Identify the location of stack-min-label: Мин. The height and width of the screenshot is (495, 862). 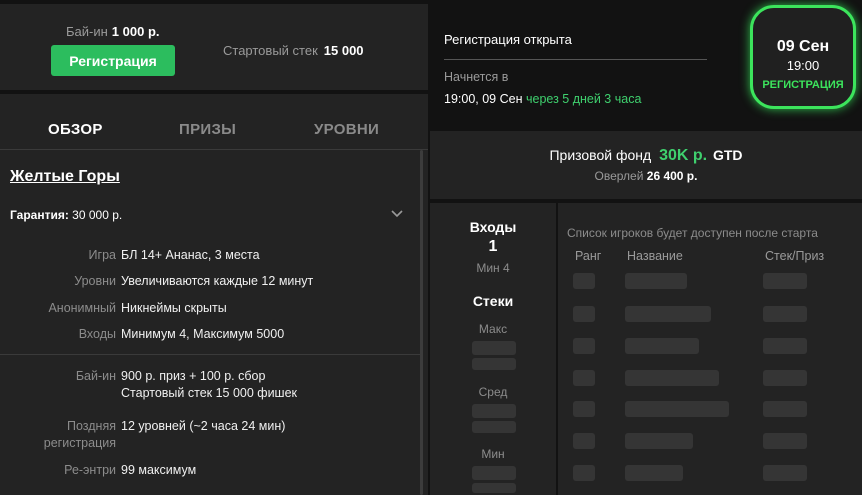
(493, 454).